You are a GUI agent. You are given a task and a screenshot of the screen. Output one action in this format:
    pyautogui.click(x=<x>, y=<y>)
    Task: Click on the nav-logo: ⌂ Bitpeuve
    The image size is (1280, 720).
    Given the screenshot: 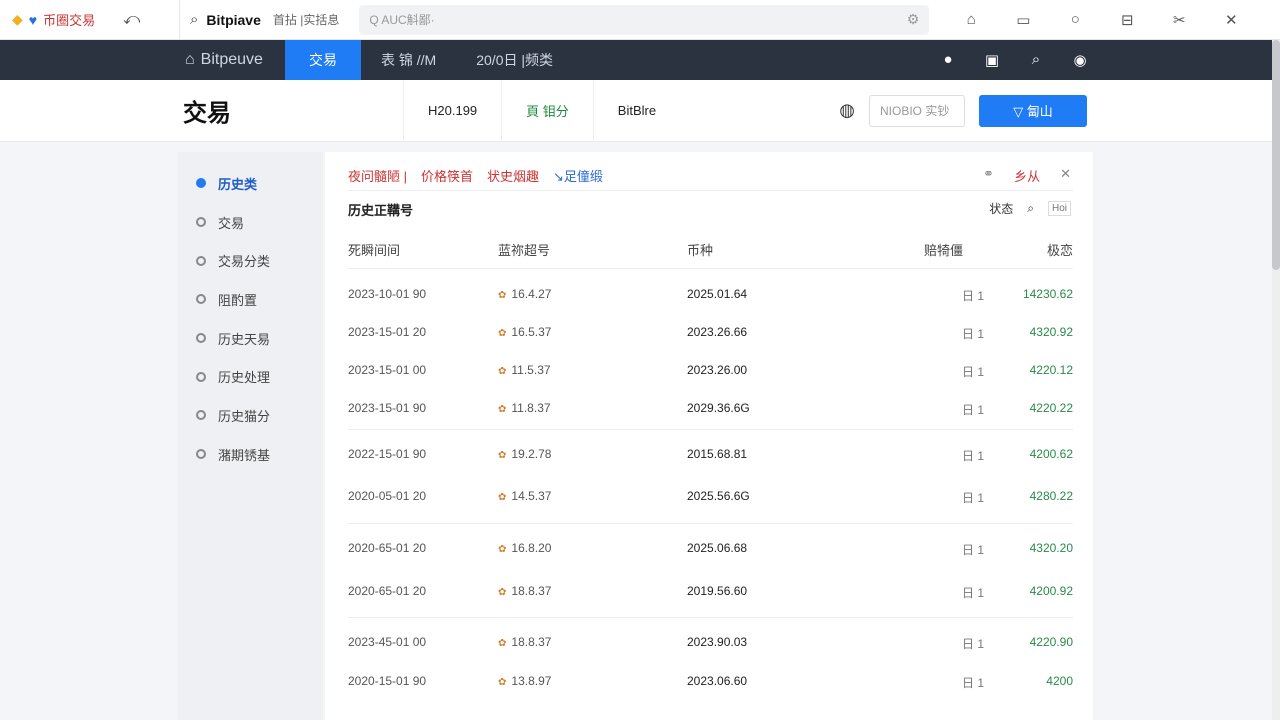 What is the action you would take?
    pyautogui.click(x=235, y=60)
    